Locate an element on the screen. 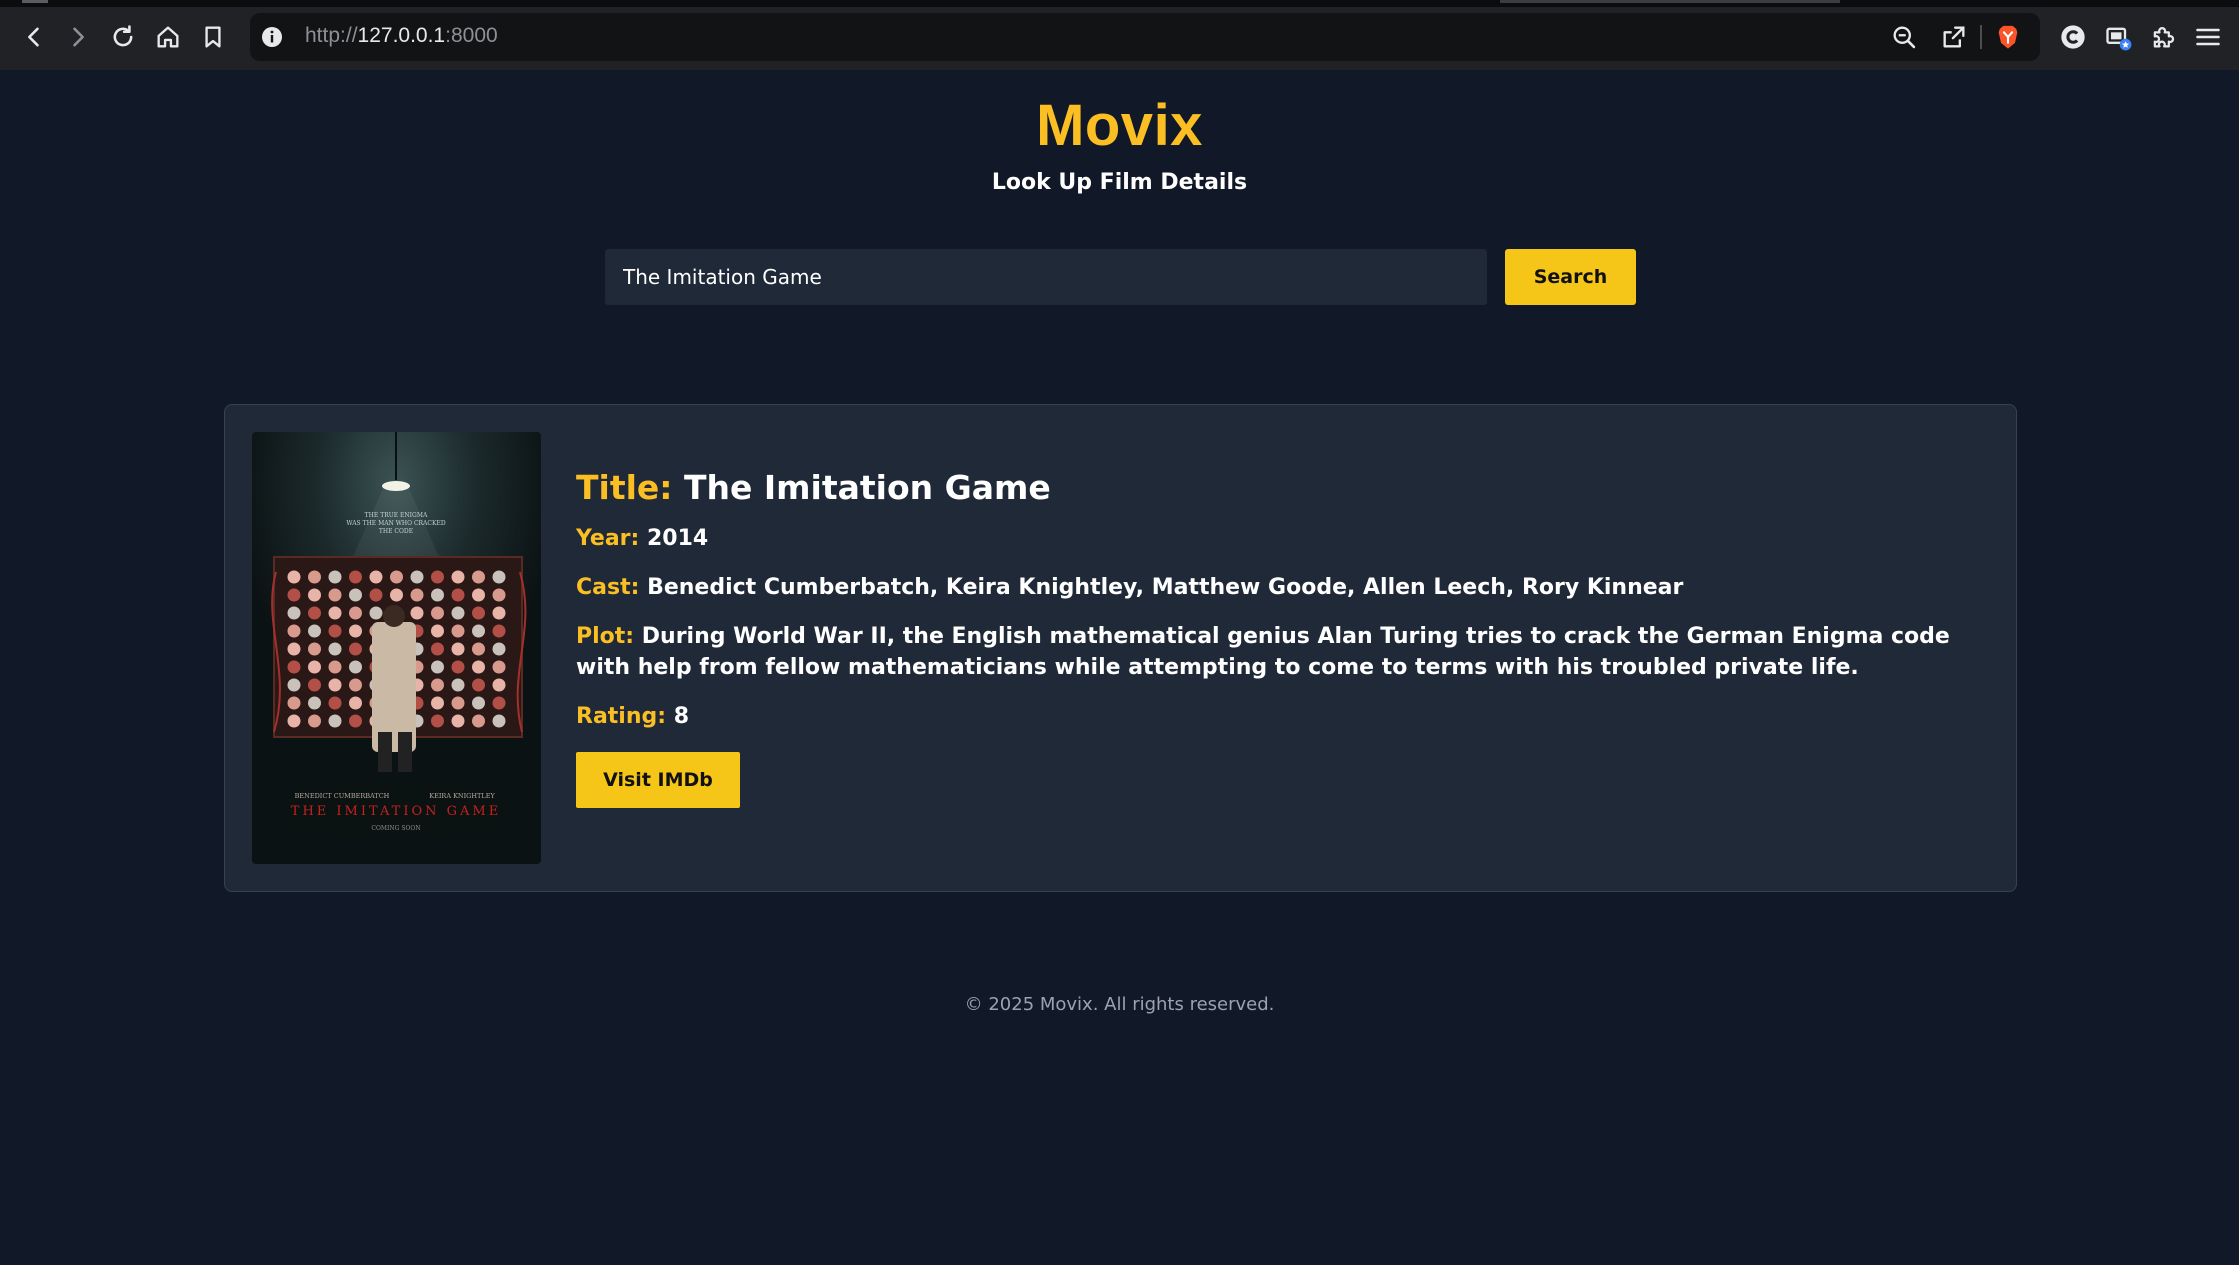  window-extension-icon is located at coordinates (2119, 39).